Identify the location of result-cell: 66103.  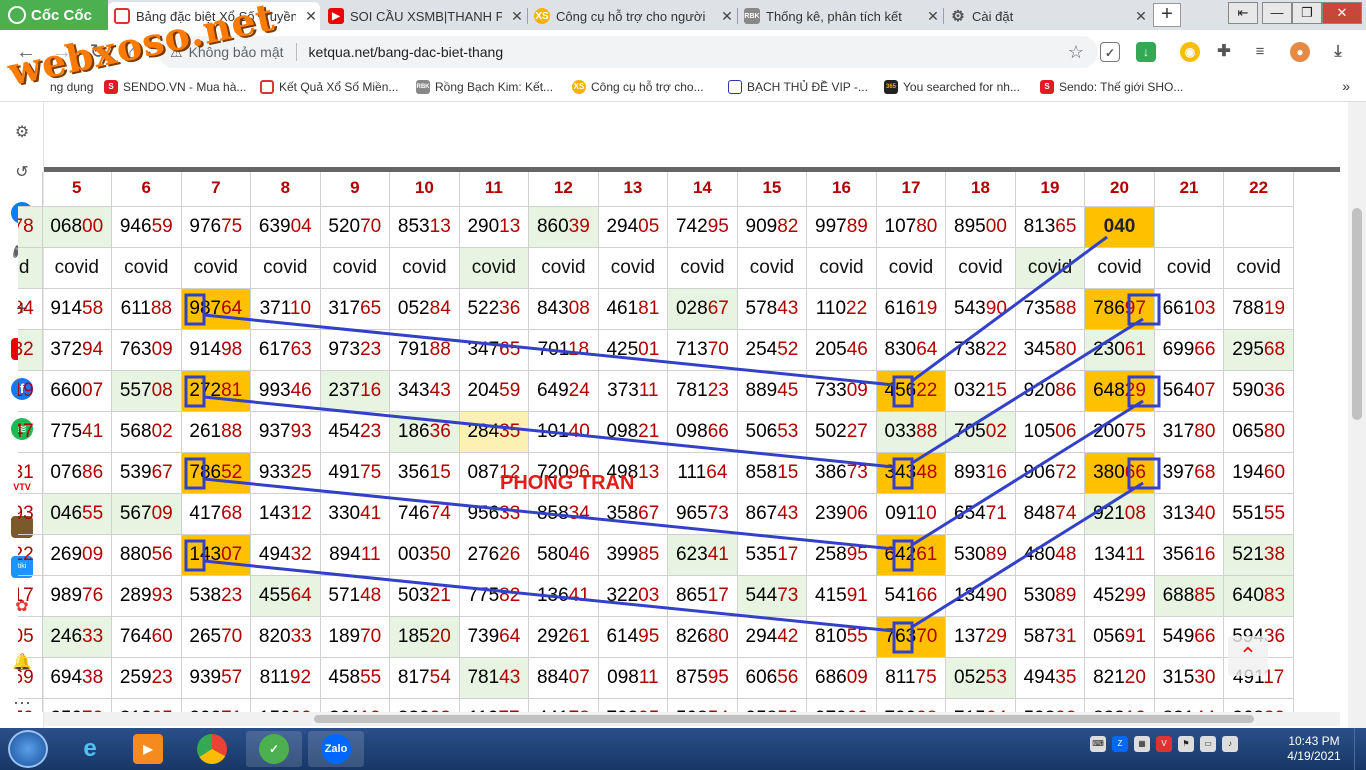
(1189, 309).